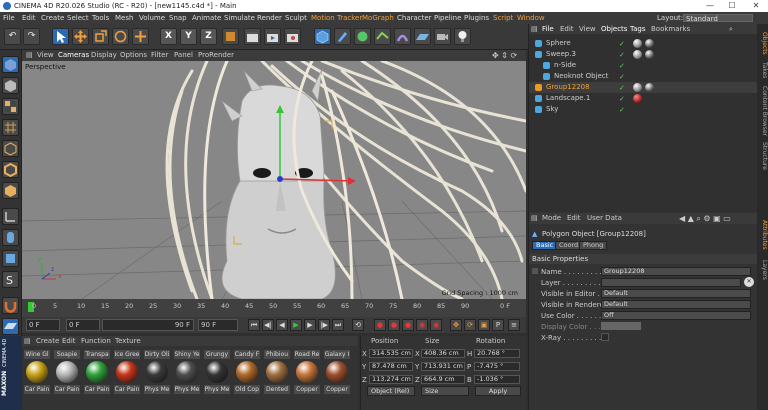  Describe the element at coordinates (643, 87) in the screenshot. I see `object-row: Group12208 ✓` at that location.